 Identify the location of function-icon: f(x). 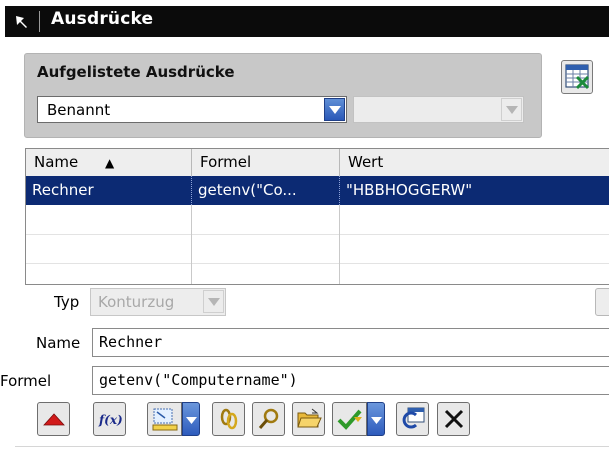
(110, 420).